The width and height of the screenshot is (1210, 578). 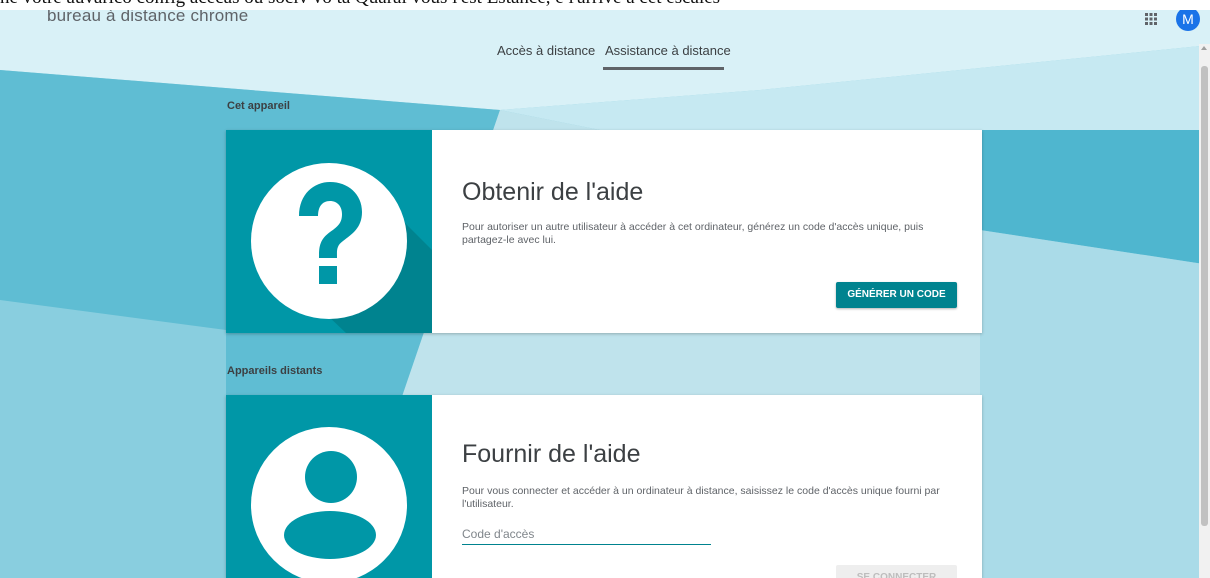 What do you see at coordinates (341, 248) in the screenshot?
I see `question-mark-icon` at bounding box center [341, 248].